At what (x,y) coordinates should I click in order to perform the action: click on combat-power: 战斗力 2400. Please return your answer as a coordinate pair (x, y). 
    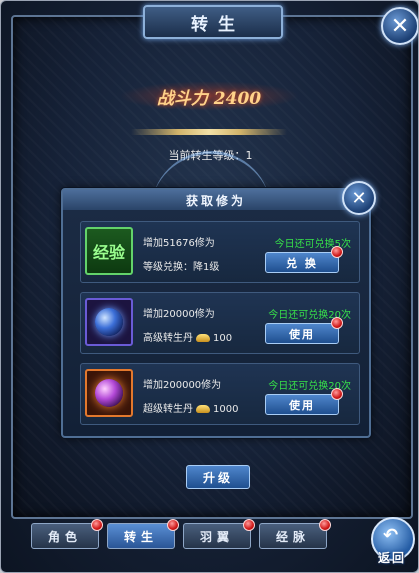
    Looking at the image, I should click on (209, 96).